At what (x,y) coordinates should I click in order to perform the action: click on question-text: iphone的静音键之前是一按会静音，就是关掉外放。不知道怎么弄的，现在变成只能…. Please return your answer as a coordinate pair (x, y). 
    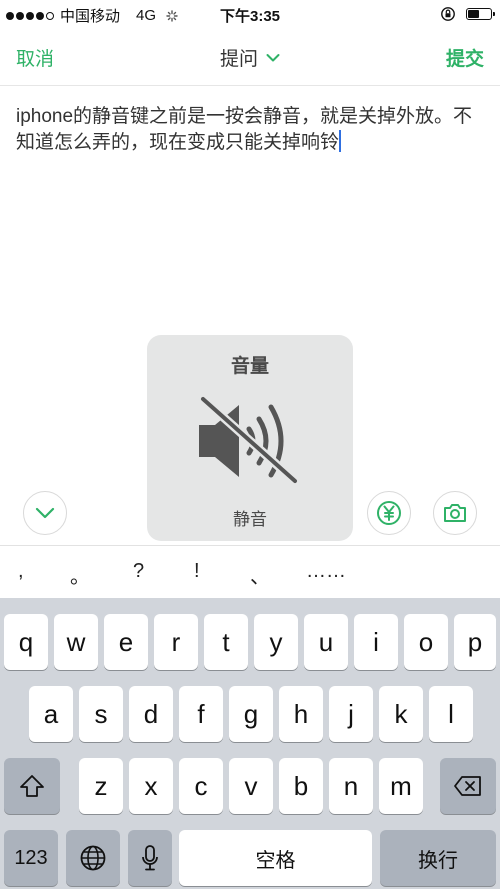
    Looking at the image, I should click on (244, 129).